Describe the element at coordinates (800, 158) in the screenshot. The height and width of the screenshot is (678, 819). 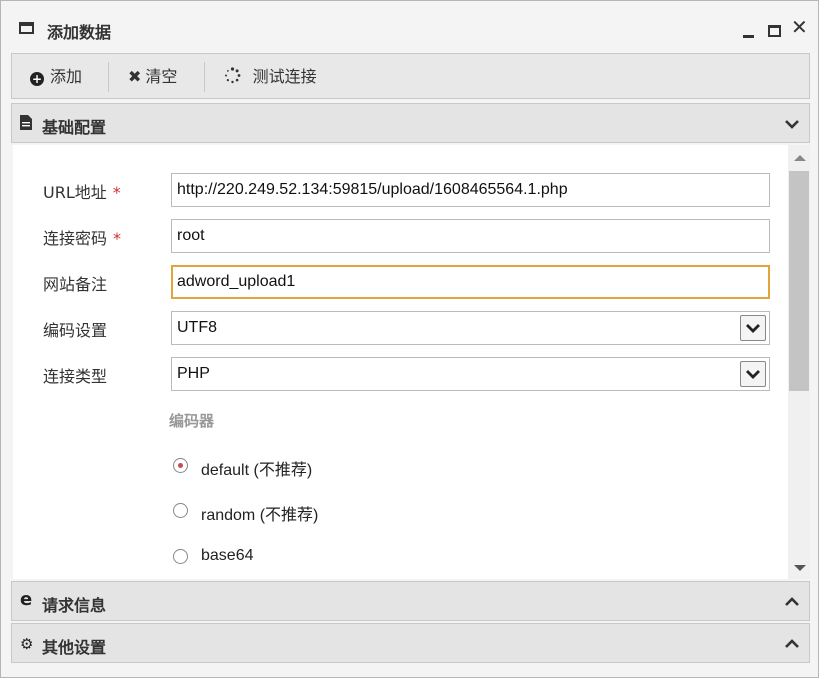
I see `scroll-up-icon` at that location.